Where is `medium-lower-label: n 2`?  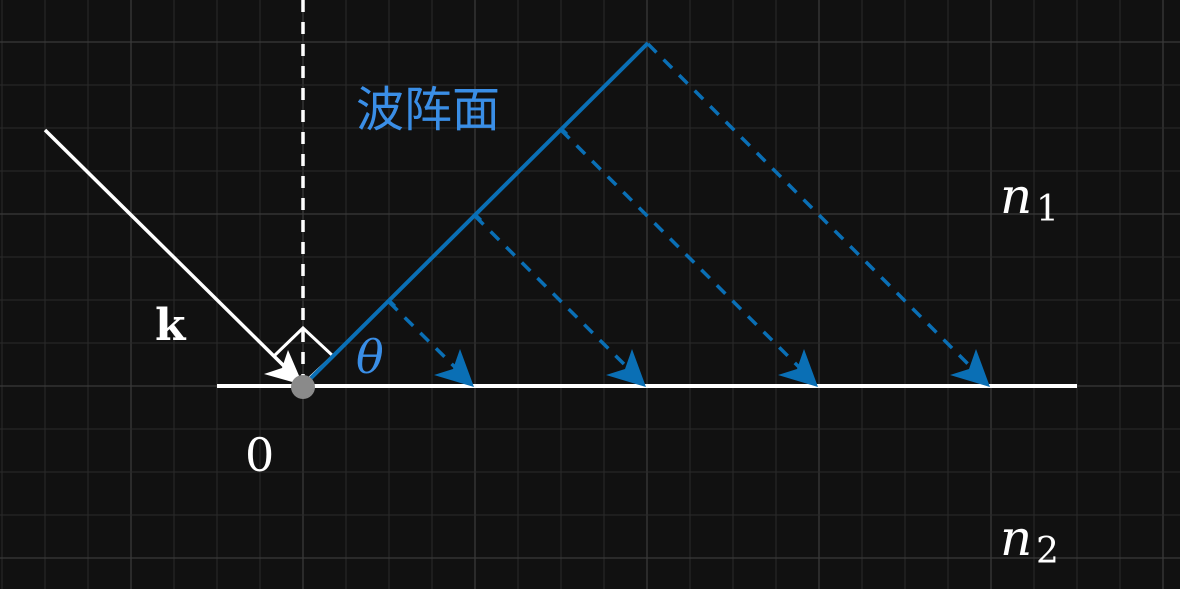
medium-lower-label: n 2 is located at coordinates (1029, 540).